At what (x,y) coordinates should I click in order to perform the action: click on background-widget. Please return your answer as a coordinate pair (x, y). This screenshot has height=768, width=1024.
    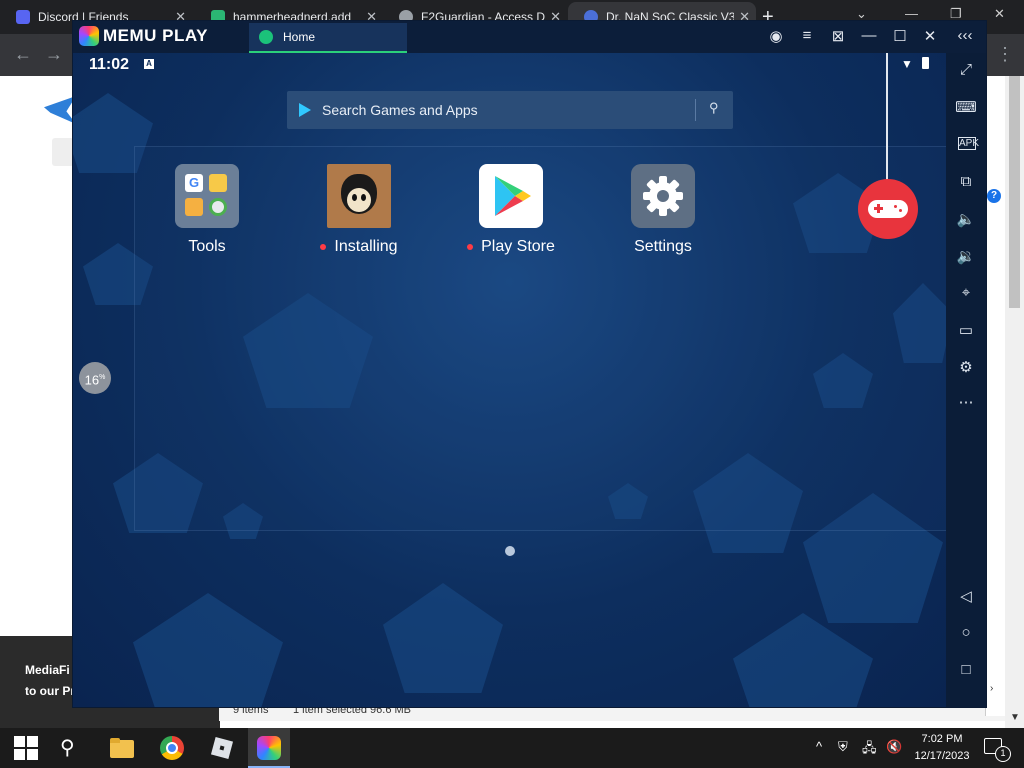
    Looking at the image, I should click on (63, 152).